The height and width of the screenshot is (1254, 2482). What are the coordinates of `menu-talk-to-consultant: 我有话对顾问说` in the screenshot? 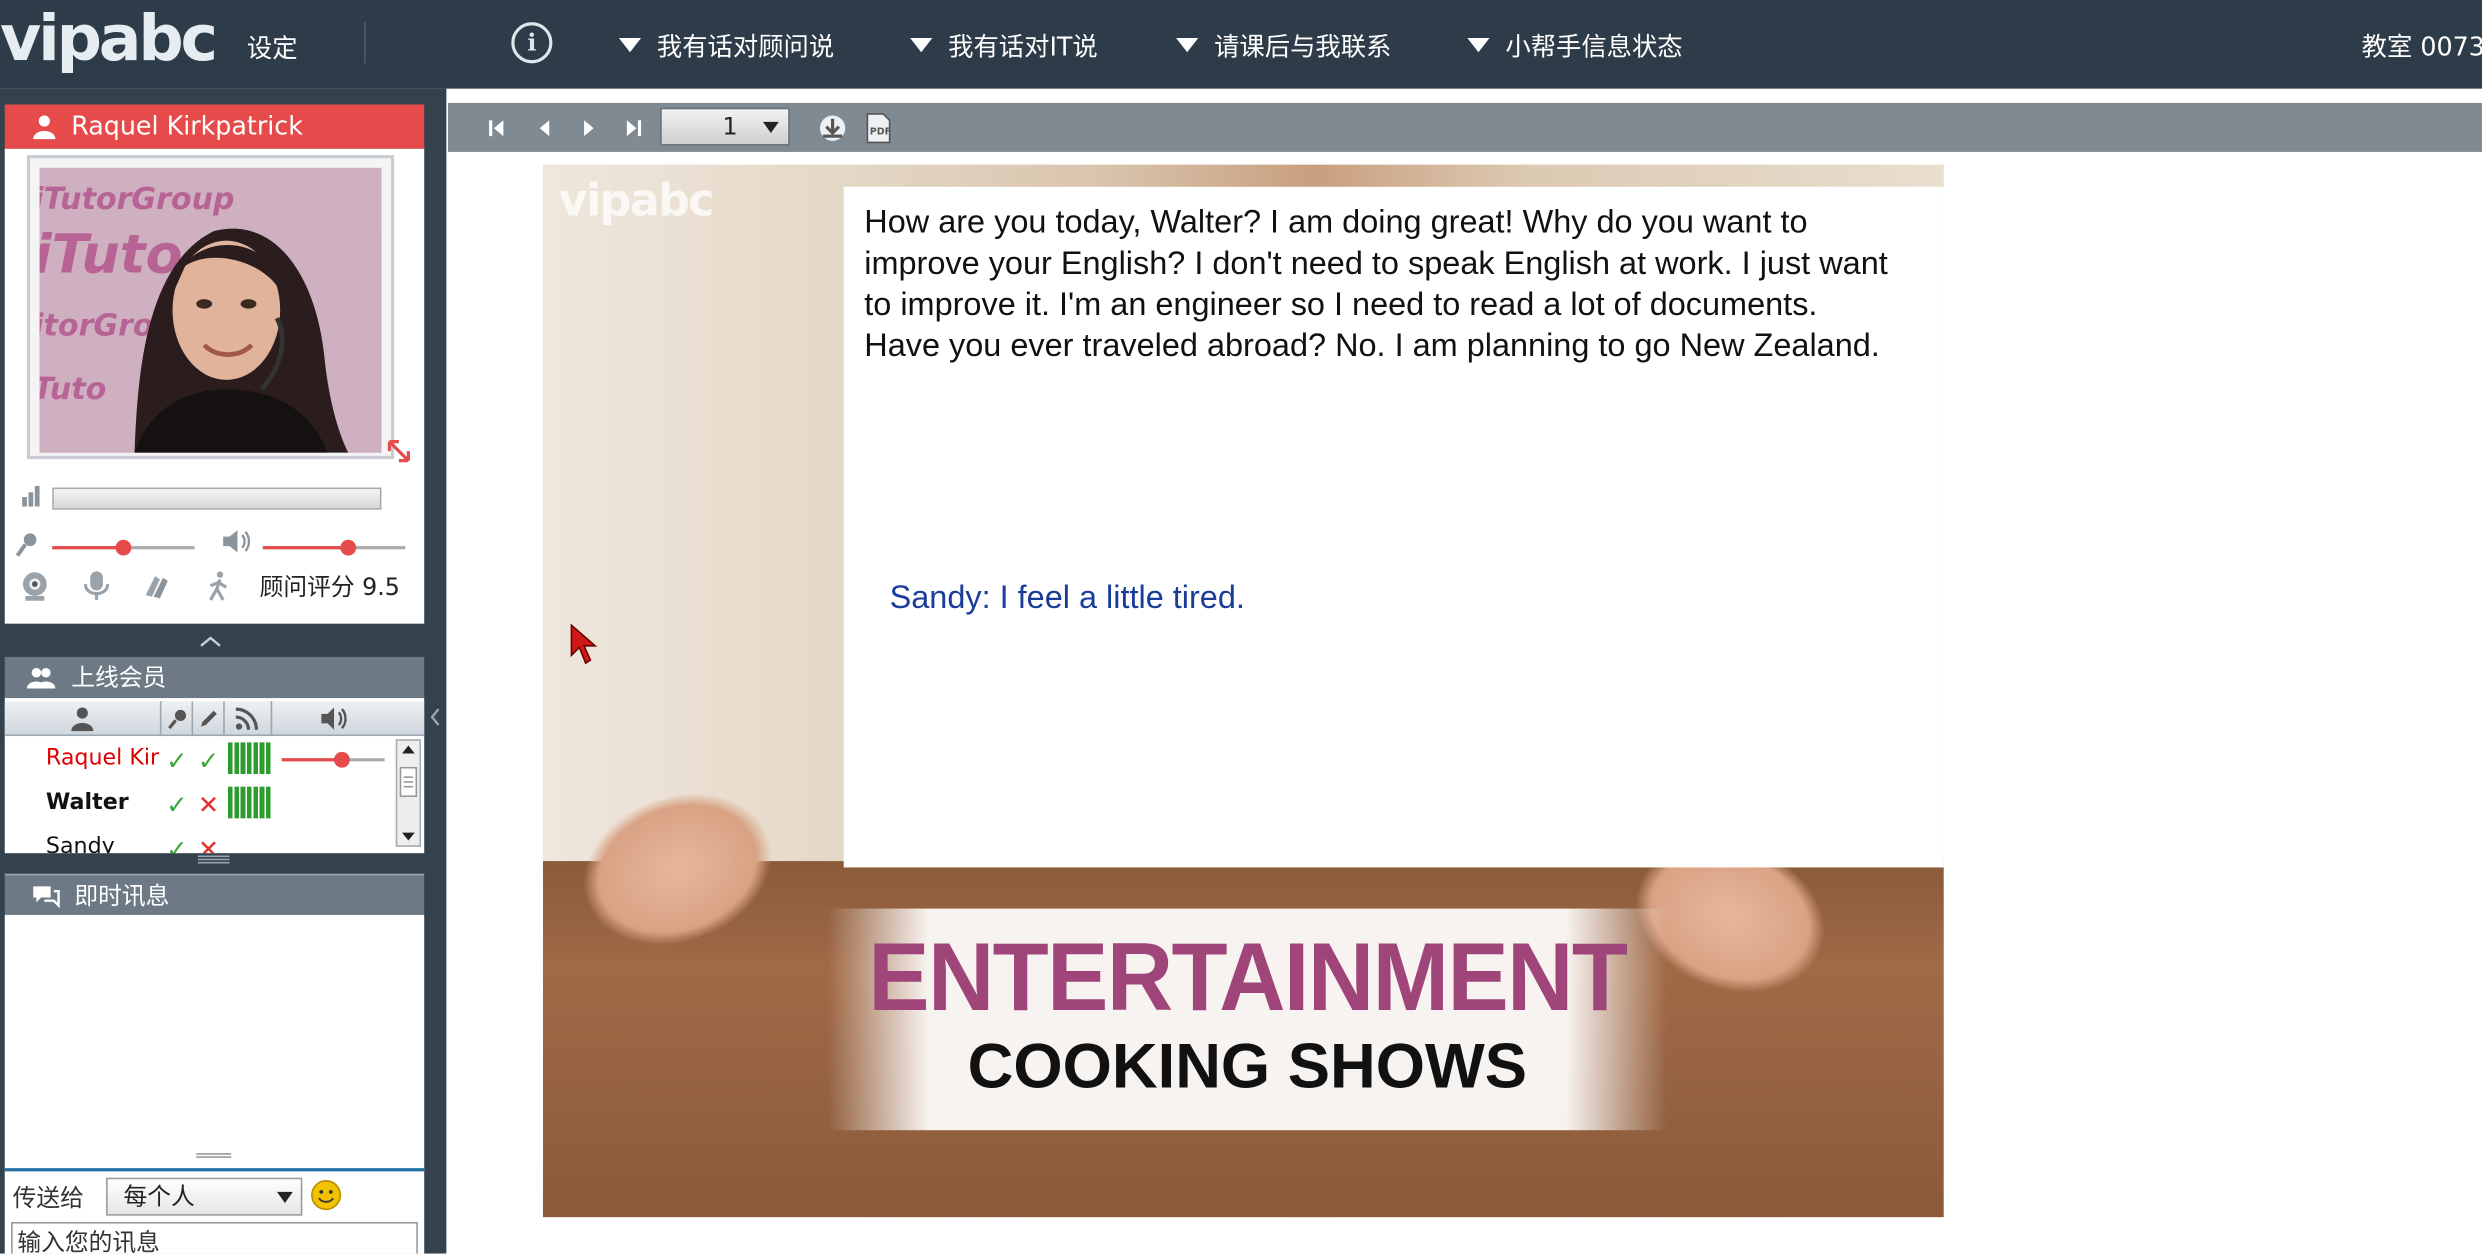 It's located at (726, 44).